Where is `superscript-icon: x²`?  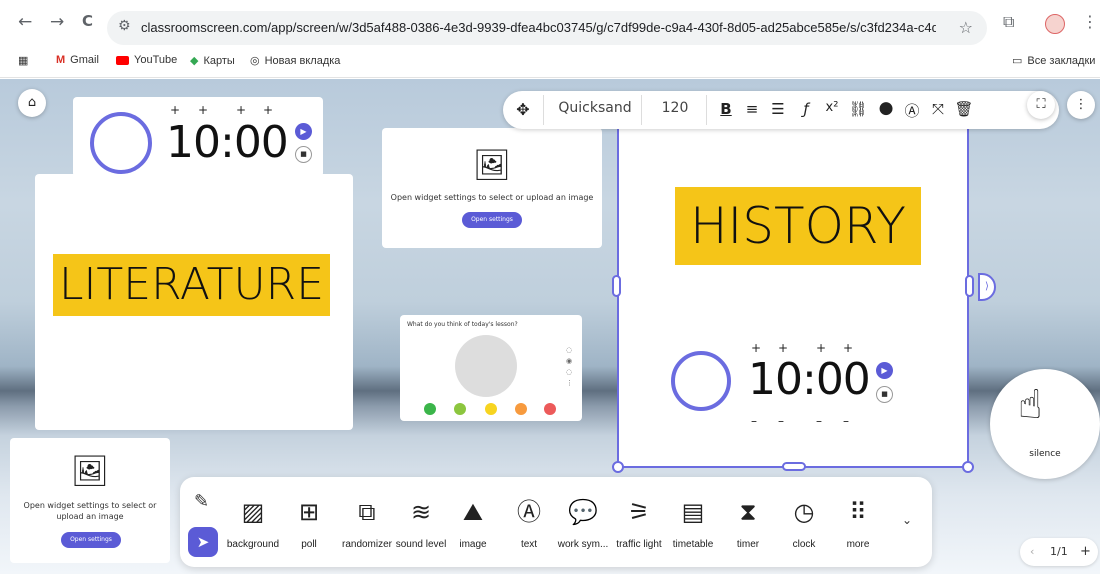
superscript-icon: x² is located at coordinates (832, 107).